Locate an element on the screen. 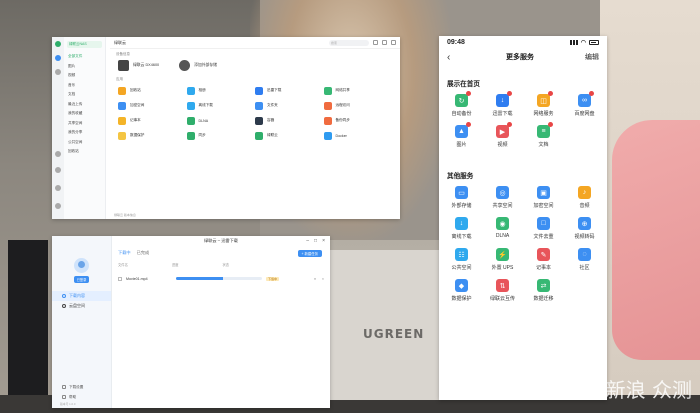 This screenshot has width=700, height=413. tab: 下载中 is located at coordinates (124, 253).